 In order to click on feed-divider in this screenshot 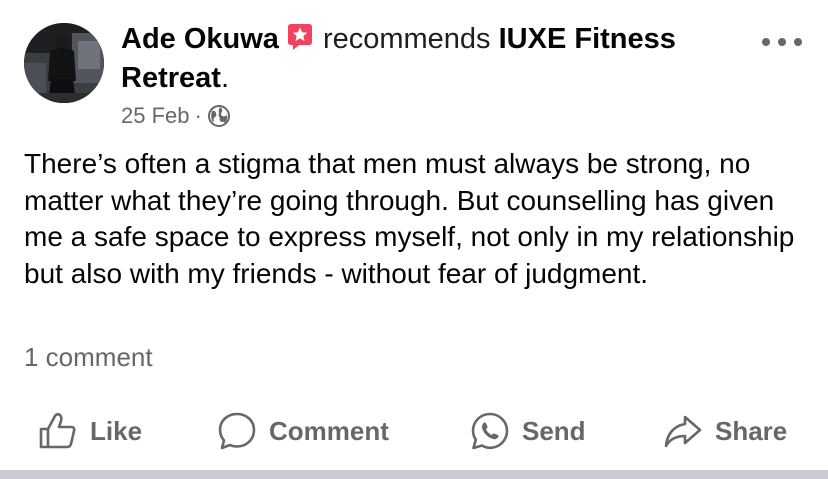, I will do `click(414, 474)`.